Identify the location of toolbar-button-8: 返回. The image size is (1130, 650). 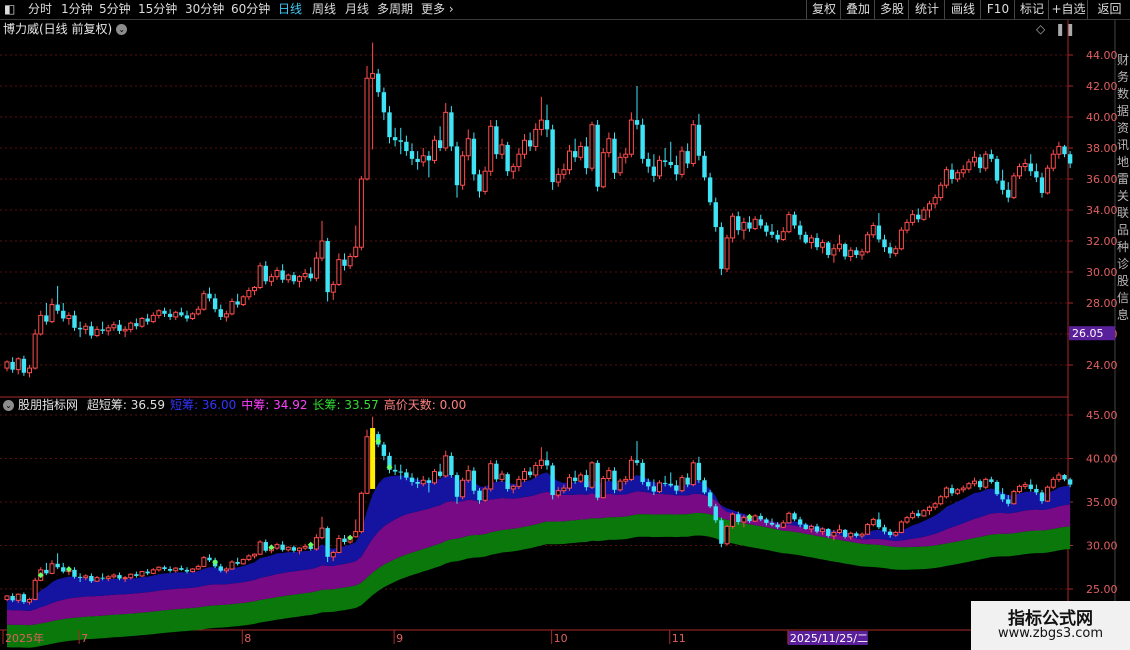
(1108, 9).